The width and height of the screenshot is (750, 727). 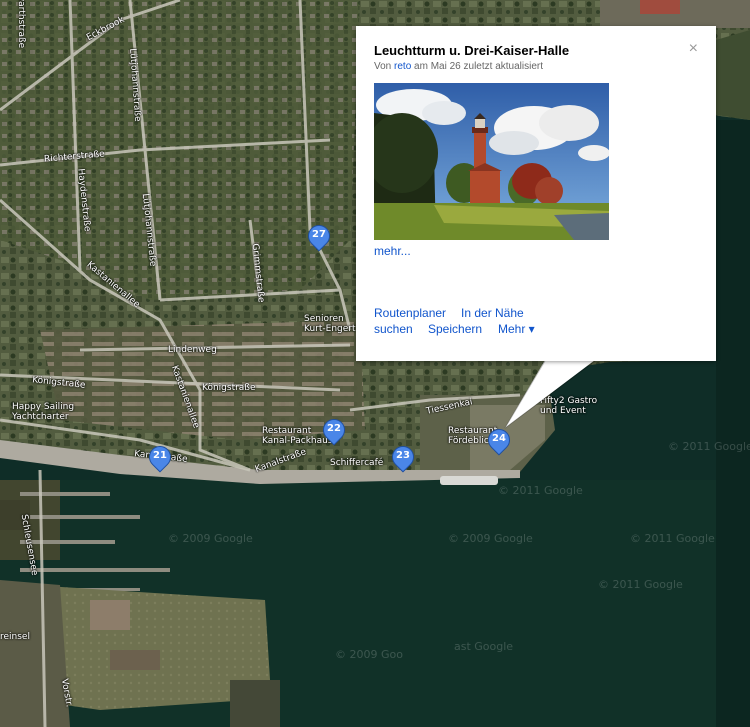 I want to click on map-pin-icon: 21, so click(x=160, y=458).